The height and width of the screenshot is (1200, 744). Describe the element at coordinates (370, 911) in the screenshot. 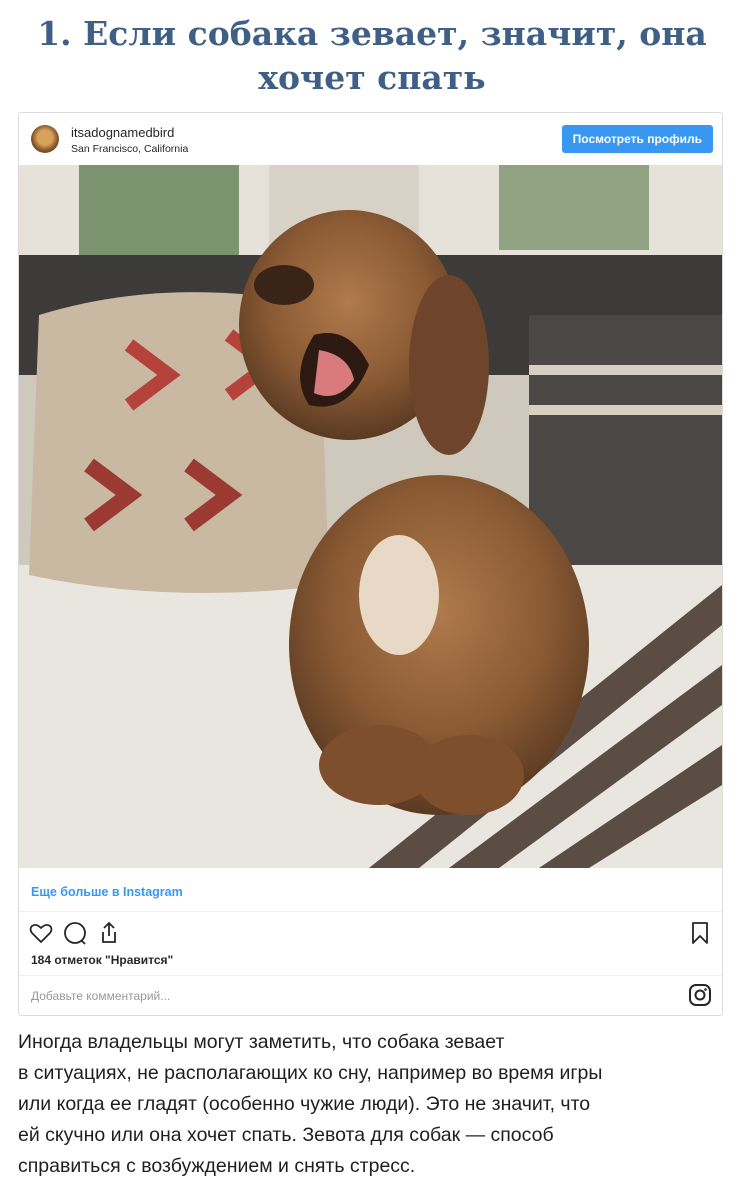

I see `divider` at that location.